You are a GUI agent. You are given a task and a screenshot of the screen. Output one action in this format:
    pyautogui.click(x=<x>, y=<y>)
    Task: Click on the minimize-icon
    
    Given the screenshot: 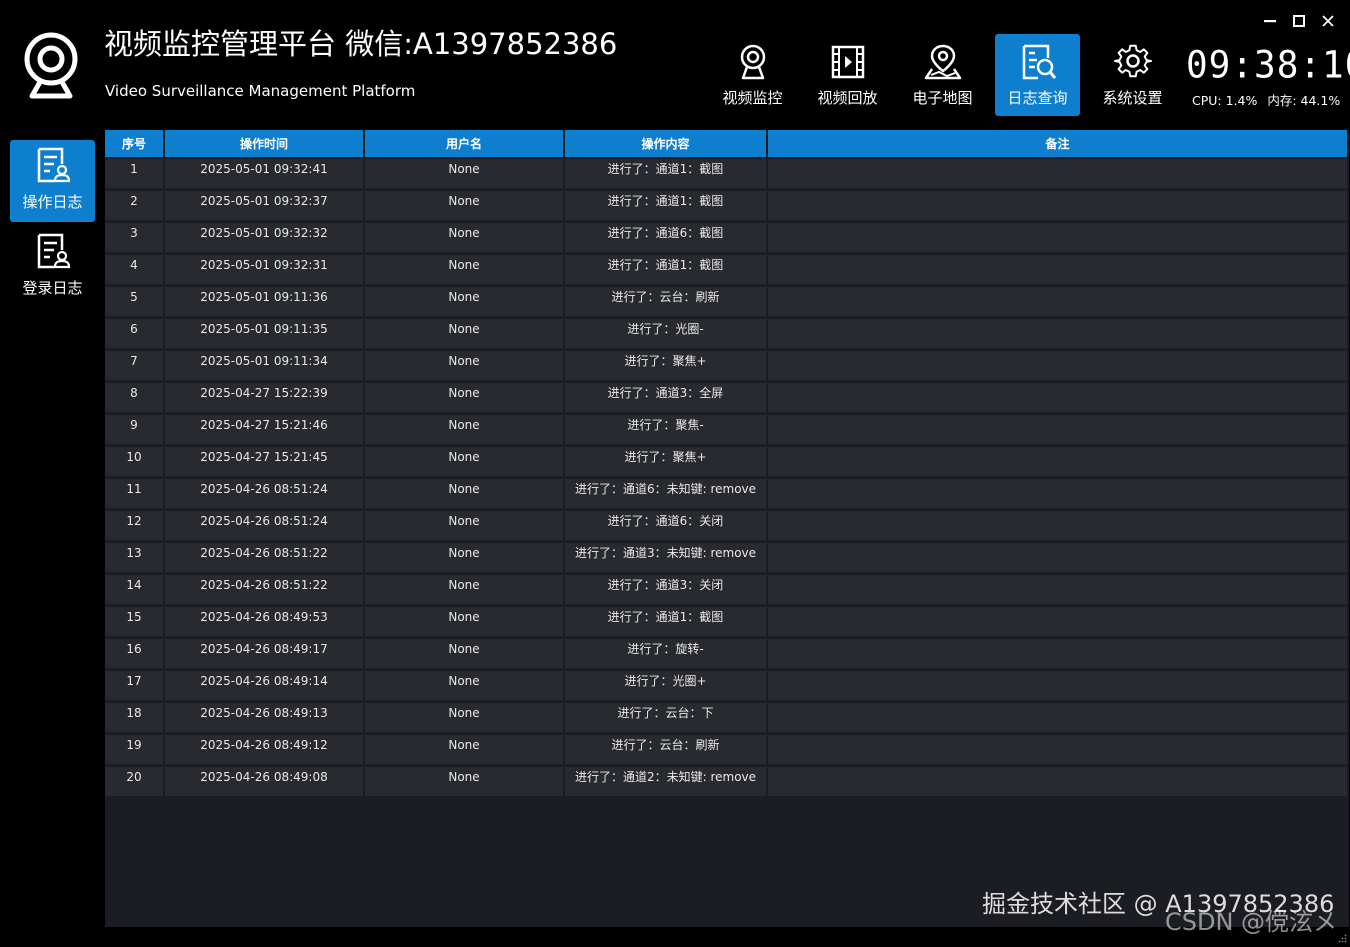 What is the action you would take?
    pyautogui.click(x=1269, y=21)
    